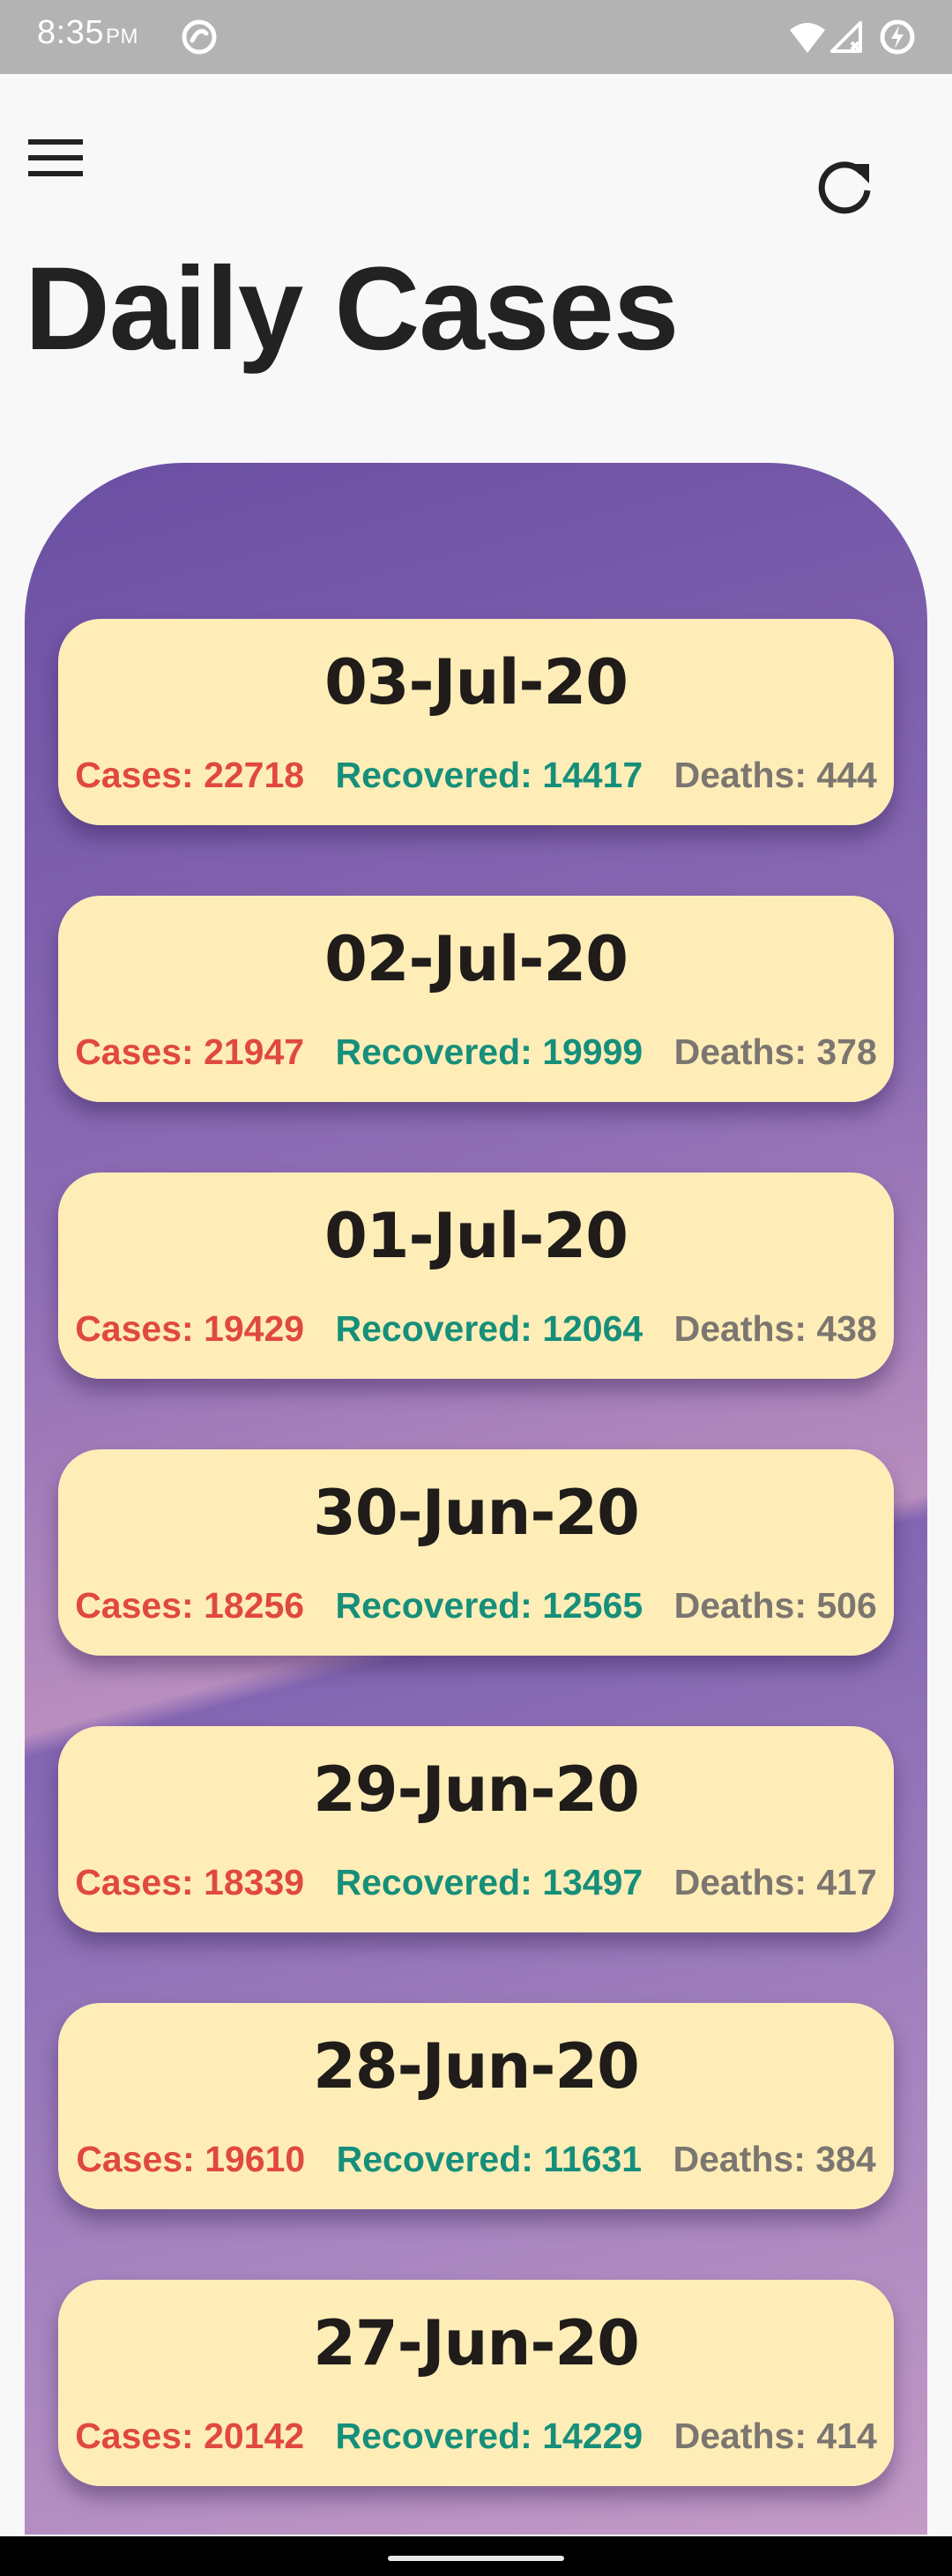  I want to click on cases-count: Cases: 19610, so click(191, 2159).